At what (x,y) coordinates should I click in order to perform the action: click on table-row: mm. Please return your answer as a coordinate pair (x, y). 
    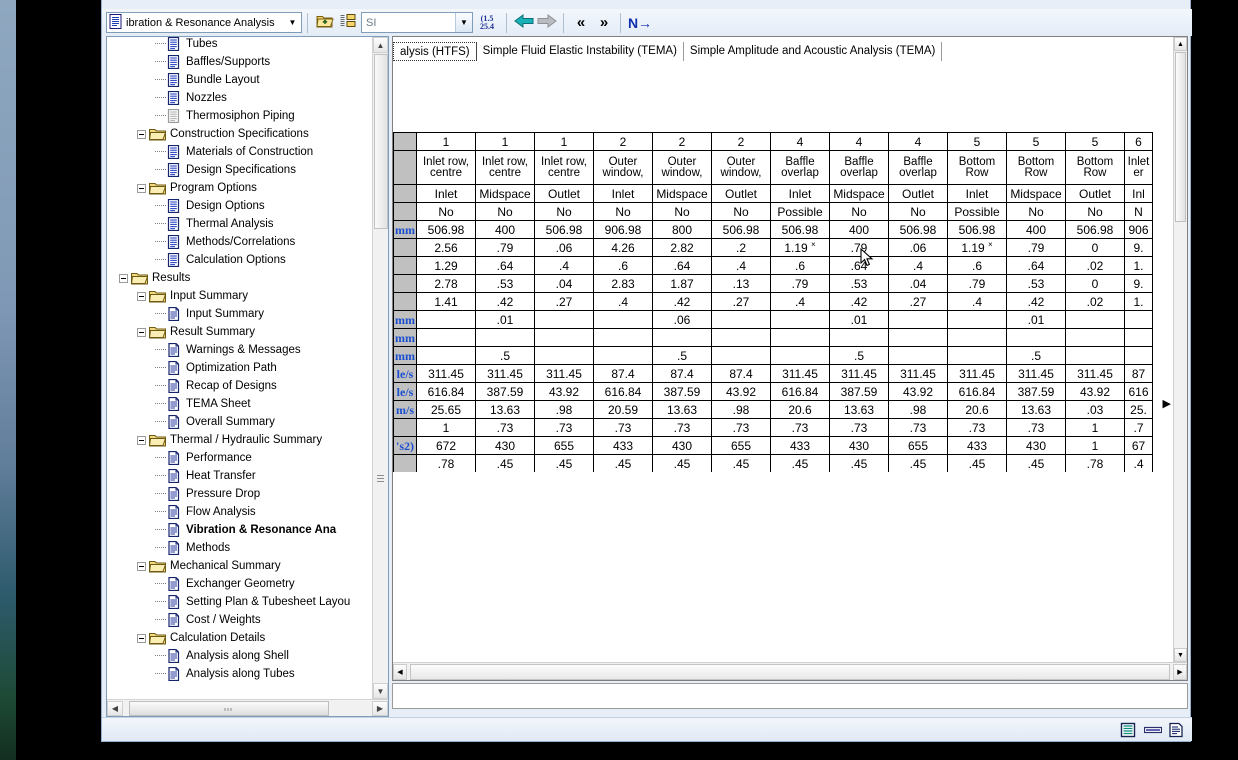
    Looking at the image, I should click on (773, 337).